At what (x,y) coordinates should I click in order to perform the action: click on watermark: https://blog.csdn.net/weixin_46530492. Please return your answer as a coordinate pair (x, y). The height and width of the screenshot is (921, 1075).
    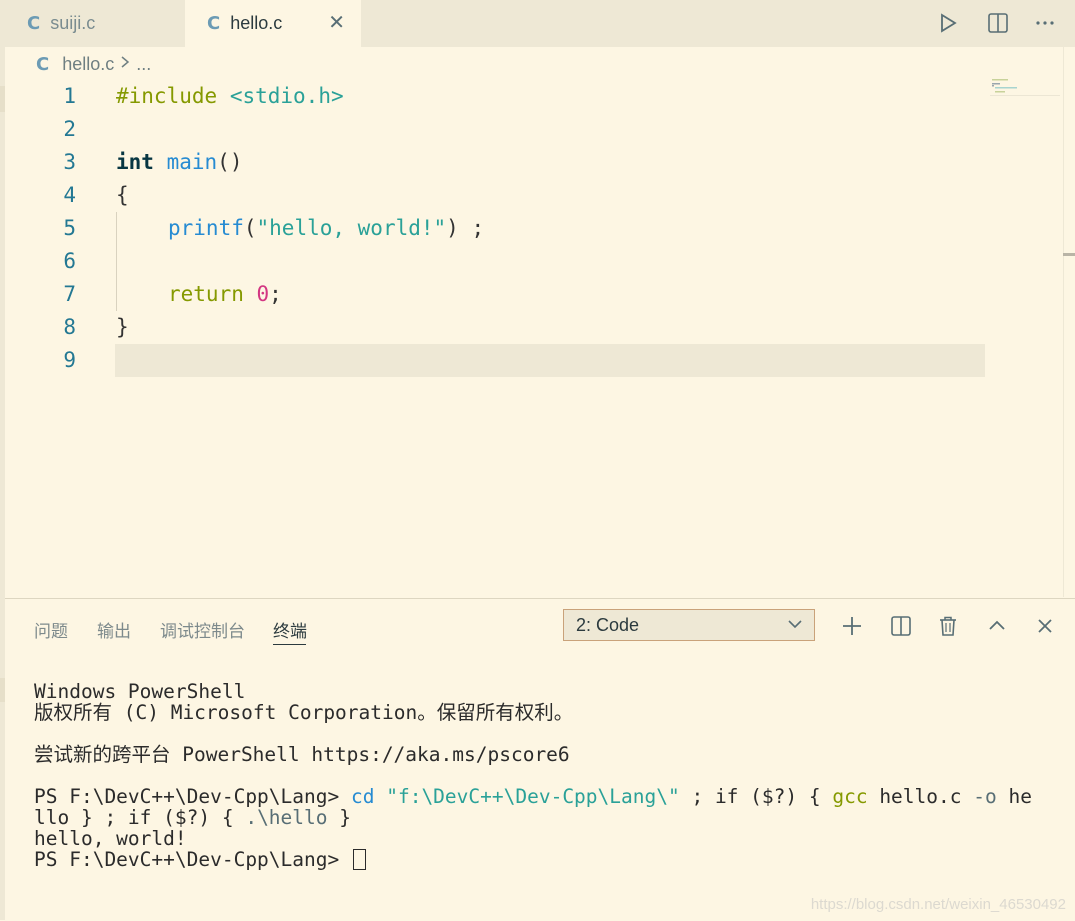
    Looking at the image, I should click on (938, 904).